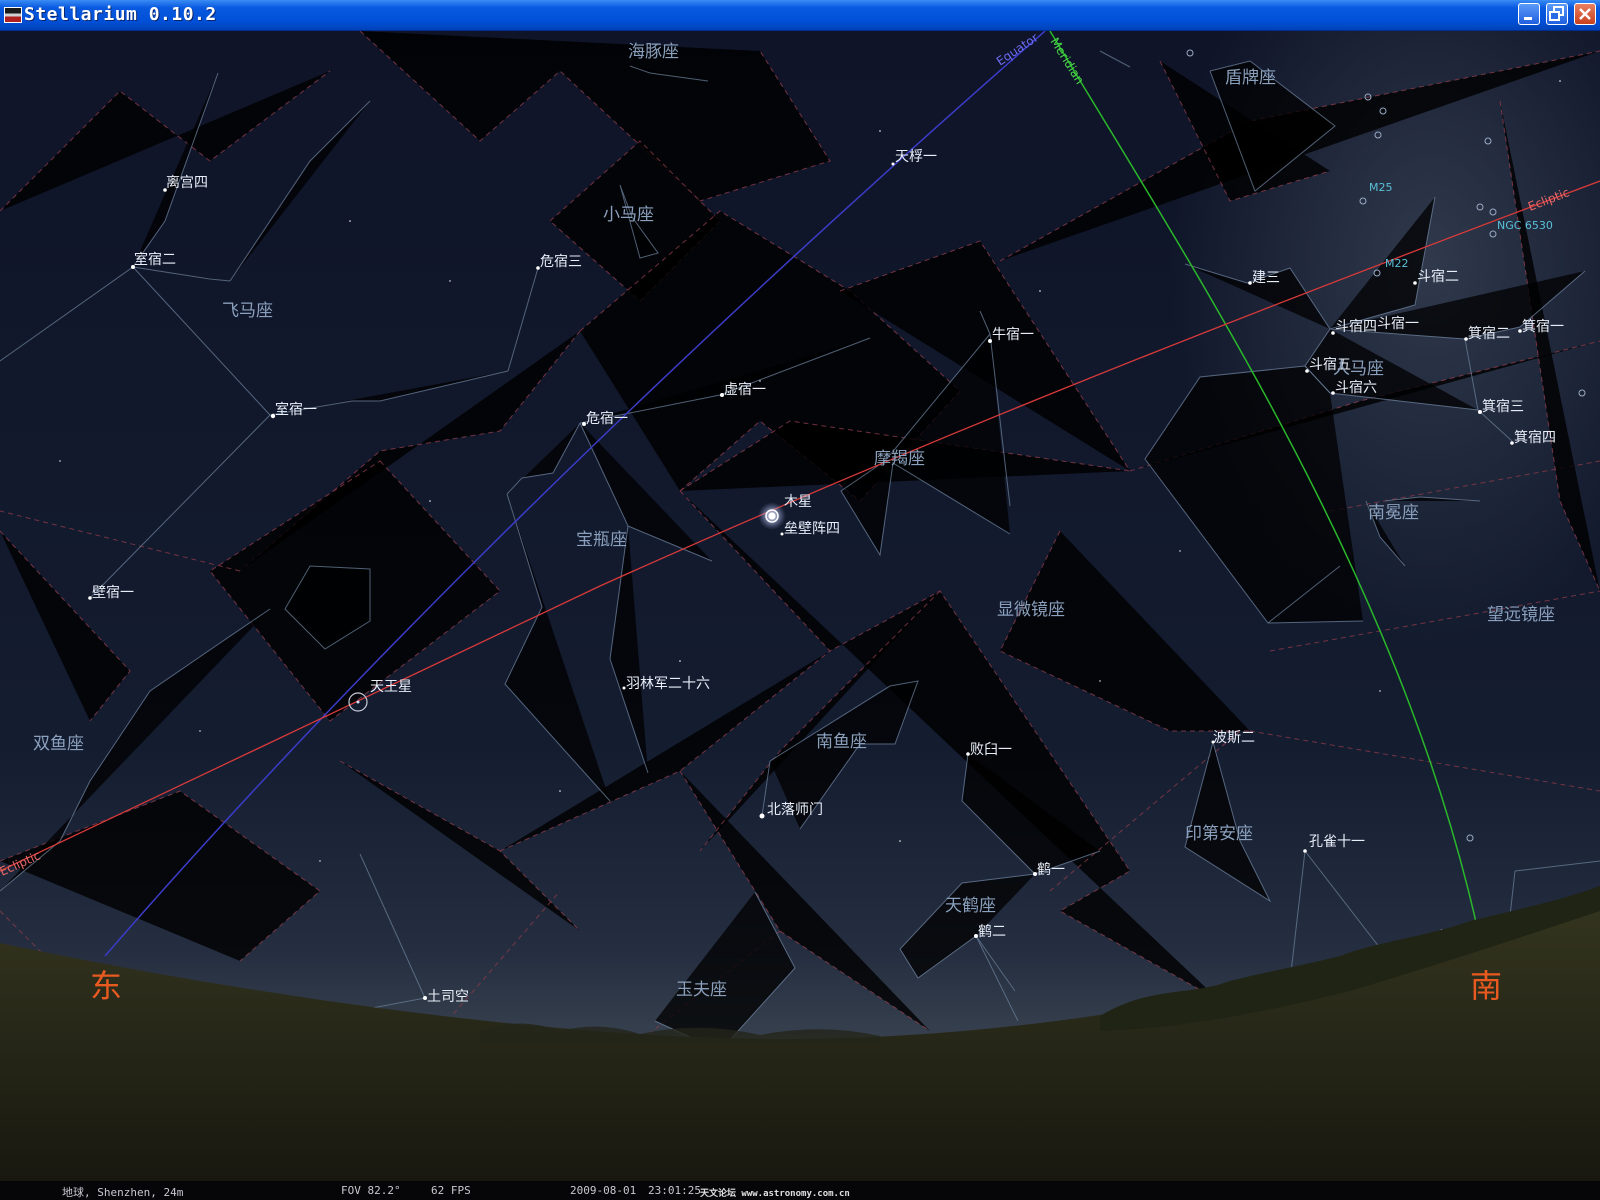 Image resolution: width=1600 pixels, height=1200 pixels. What do you see at coordinates (58, 744) in the screenshot?
I see `constellation-label-pisces: 双鱼座` at bounding box center [58, 744].